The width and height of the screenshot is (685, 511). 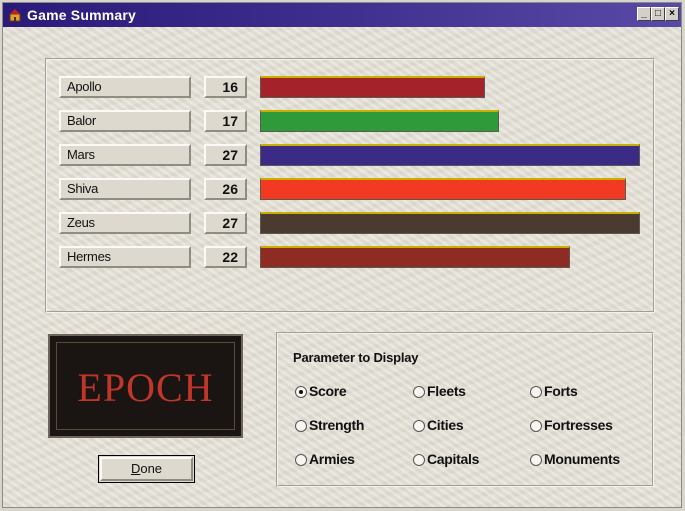 I want to click on player-score: 22, so click(x=225, y=257).